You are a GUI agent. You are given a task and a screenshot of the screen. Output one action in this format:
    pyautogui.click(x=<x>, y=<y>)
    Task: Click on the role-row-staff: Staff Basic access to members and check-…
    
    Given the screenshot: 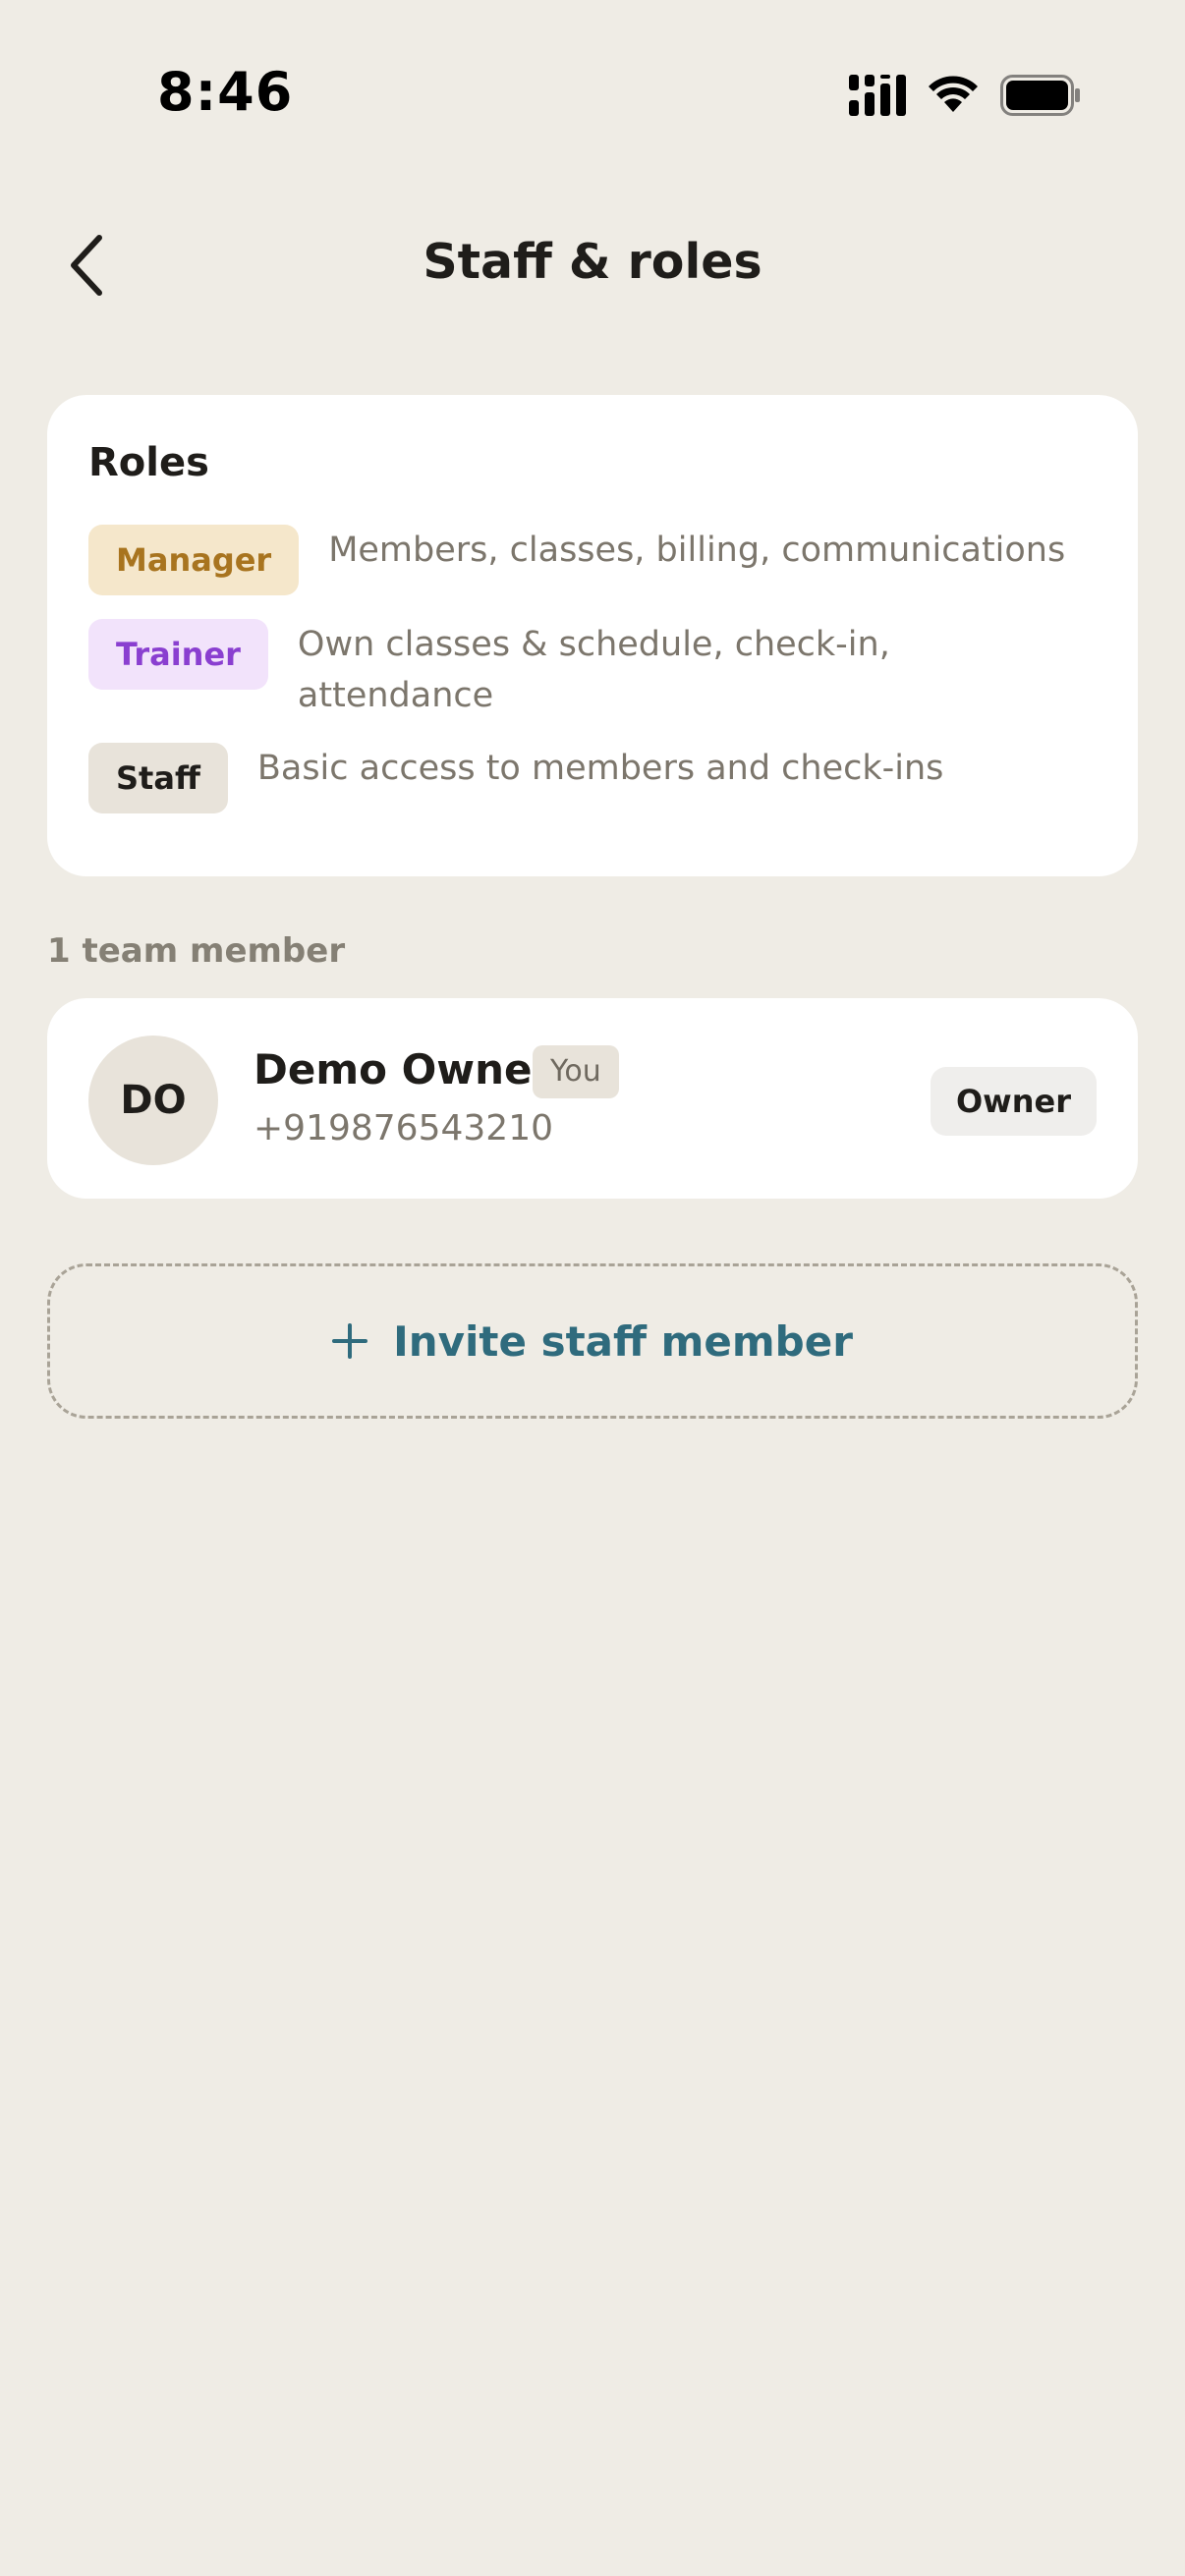 What is the action you would take?
    pyautogui.click(x=595, y=778)
    